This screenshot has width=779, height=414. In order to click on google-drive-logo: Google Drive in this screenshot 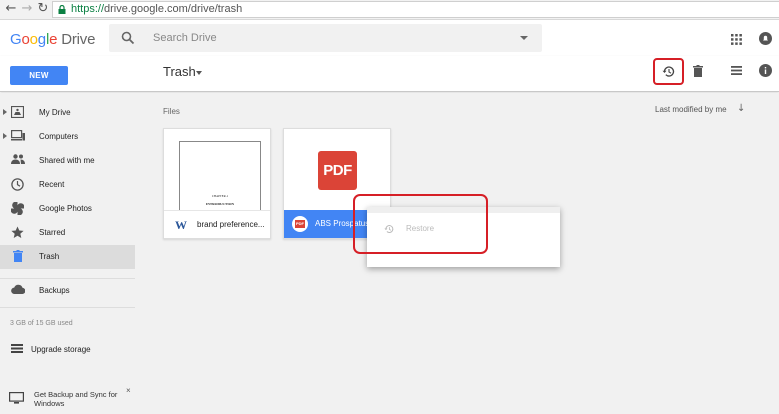, I will do `click(52, 39)`.